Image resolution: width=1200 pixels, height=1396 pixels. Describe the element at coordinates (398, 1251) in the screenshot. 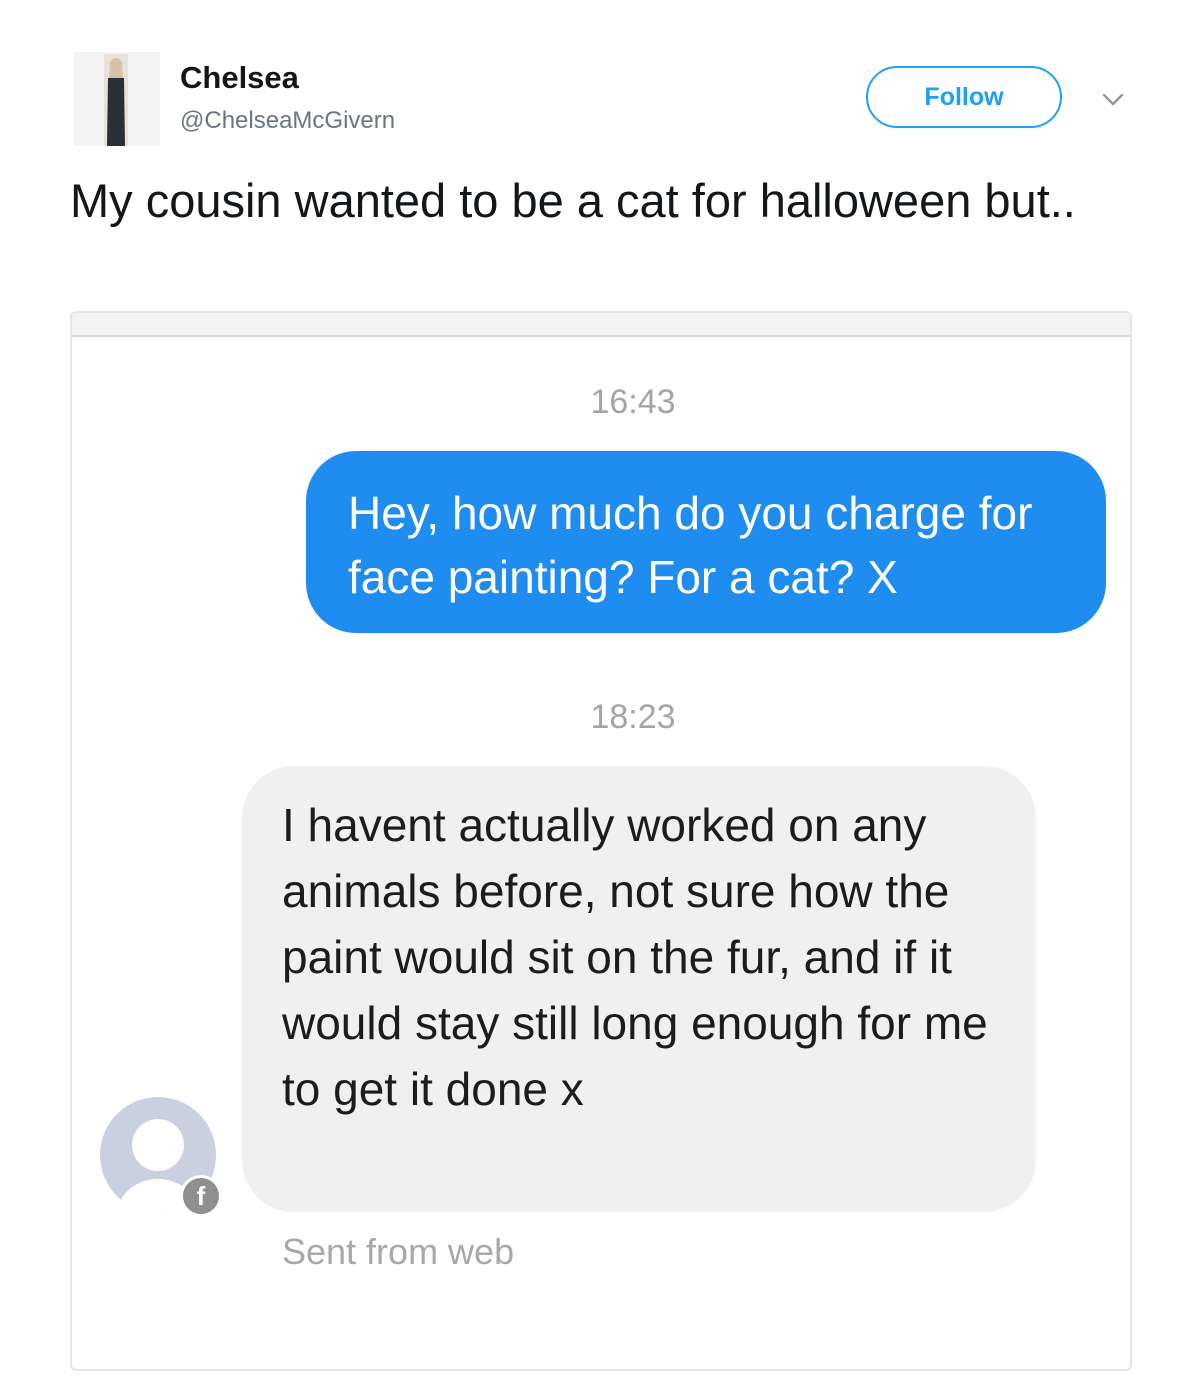

I see `sent-from-label: Sent from web` at that location.